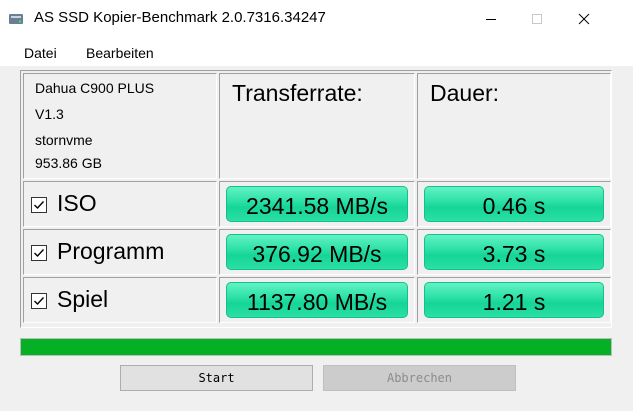  Describe the element at coordinates (49, 114) in the screenshot. I see `drive-firmware: V1.3` at that location.